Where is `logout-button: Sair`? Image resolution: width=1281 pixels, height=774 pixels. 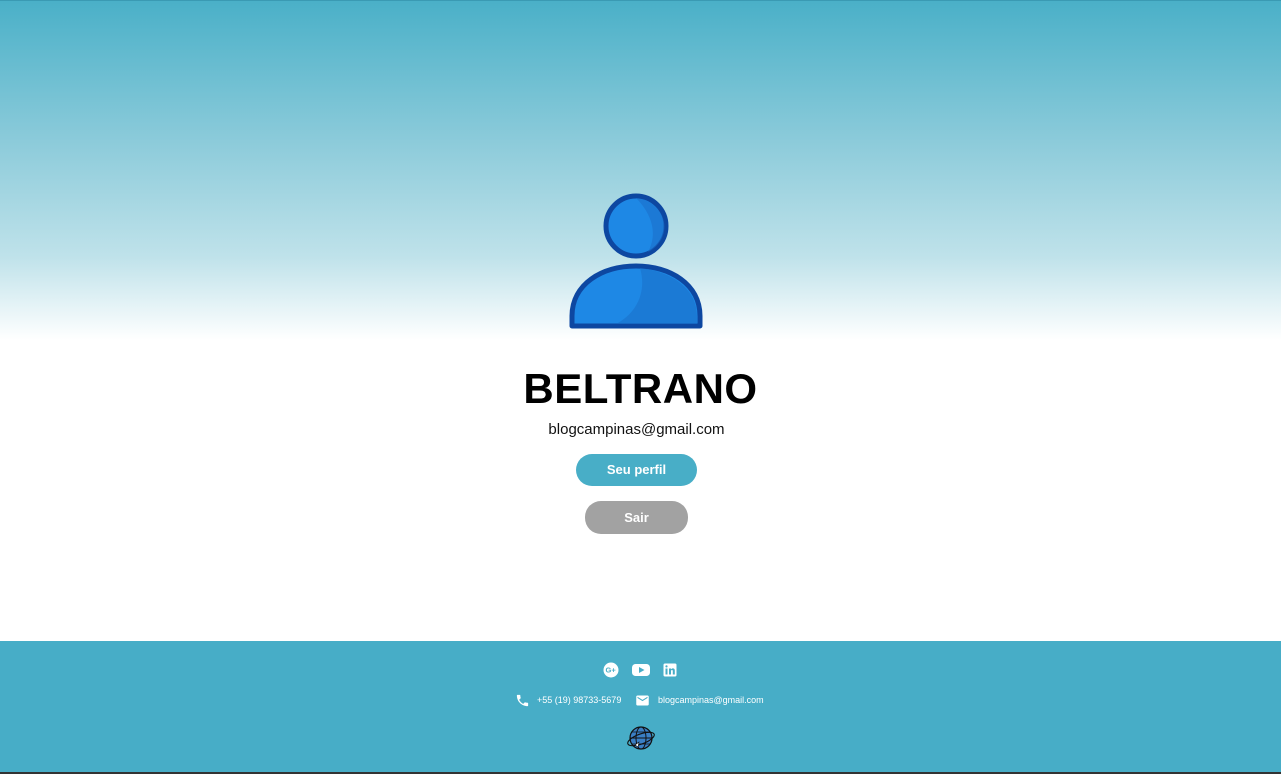 logout-button: Sair is located at coordinates (636, 517).